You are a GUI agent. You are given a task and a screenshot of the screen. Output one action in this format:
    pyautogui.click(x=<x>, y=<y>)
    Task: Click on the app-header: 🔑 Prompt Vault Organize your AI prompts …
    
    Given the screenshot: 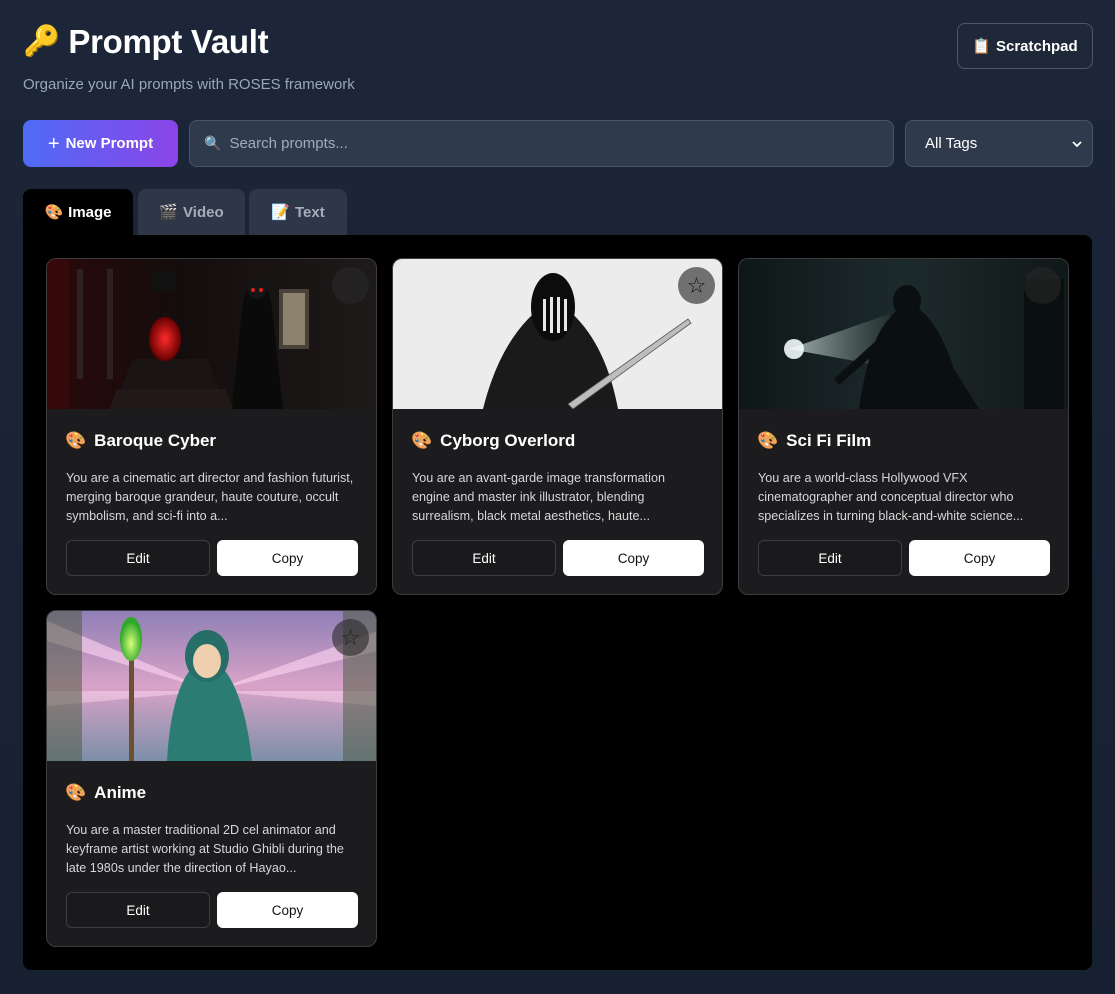 What is the action you would take?
    pyautogui.click(x=189, y=57)
    